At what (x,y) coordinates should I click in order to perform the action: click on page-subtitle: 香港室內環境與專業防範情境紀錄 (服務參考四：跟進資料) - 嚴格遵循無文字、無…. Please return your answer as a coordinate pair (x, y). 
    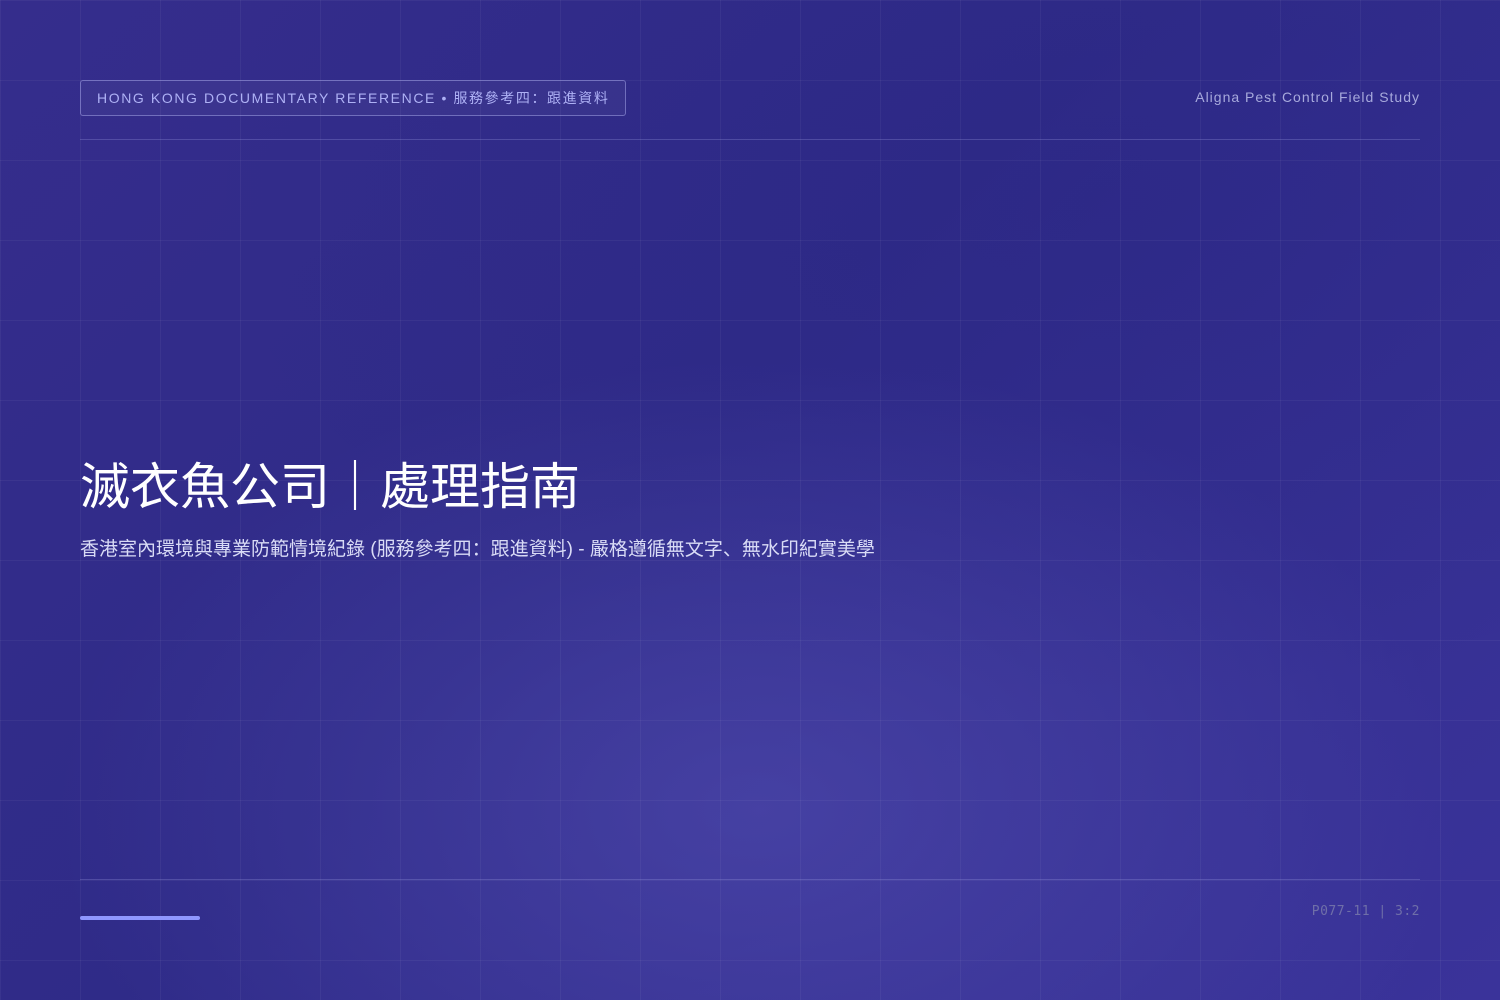
    Looking at the image, I should click on (477, 549).